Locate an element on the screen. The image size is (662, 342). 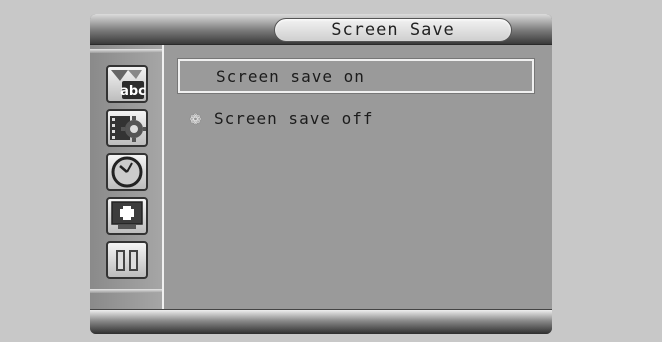
sidebar-item-language: abc is located at coordinates (127, 84).